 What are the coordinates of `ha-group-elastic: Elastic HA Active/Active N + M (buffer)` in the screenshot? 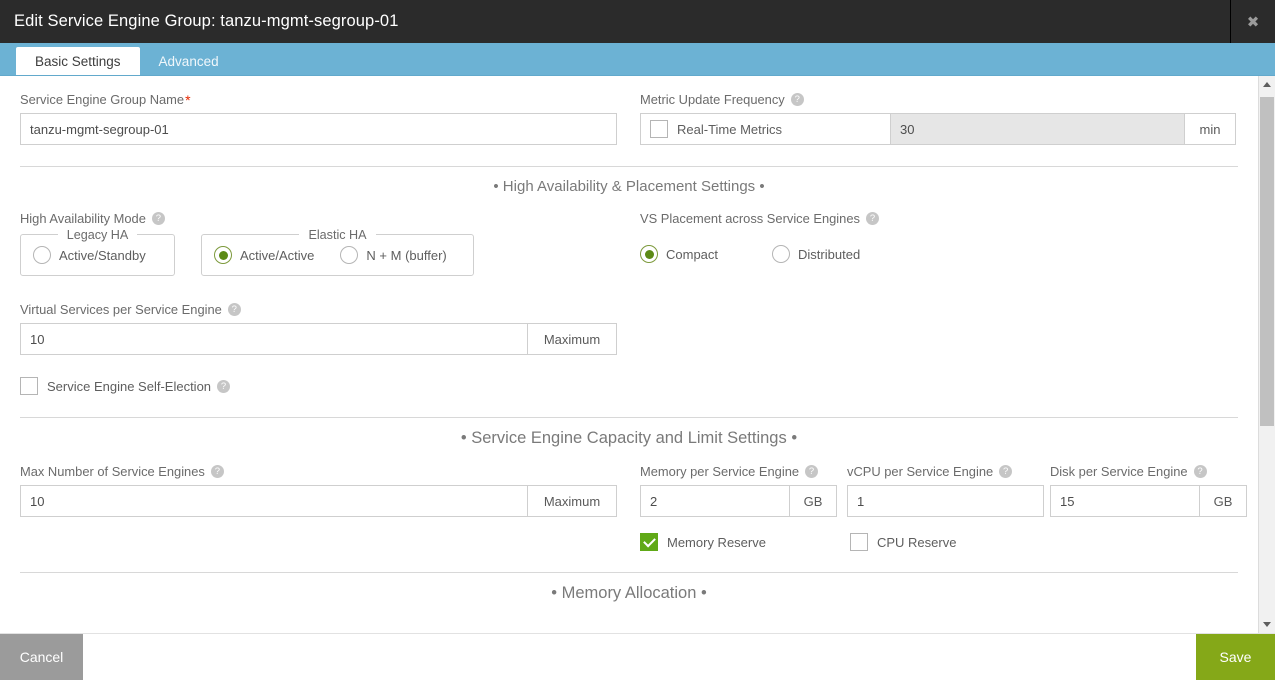 It's located at (337, 252).